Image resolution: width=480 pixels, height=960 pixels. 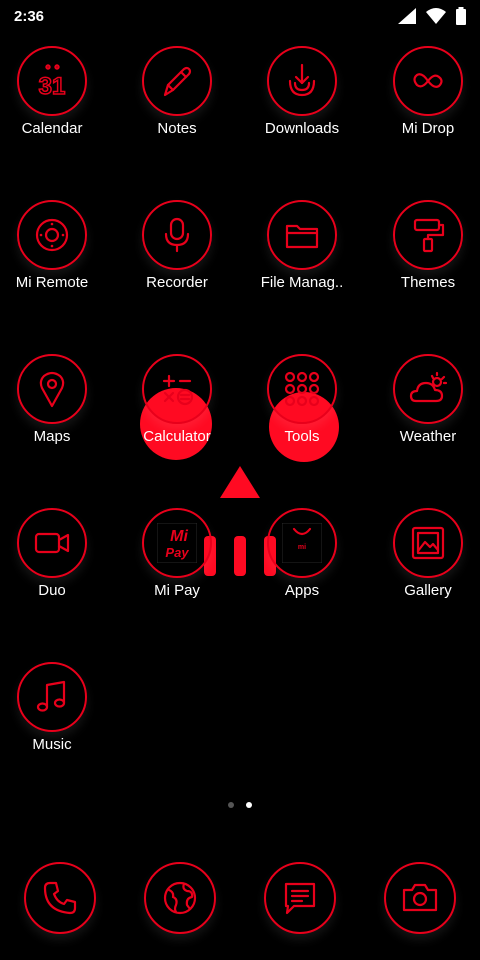 I want to click on downloads-icon, so click(x=302, y=80).